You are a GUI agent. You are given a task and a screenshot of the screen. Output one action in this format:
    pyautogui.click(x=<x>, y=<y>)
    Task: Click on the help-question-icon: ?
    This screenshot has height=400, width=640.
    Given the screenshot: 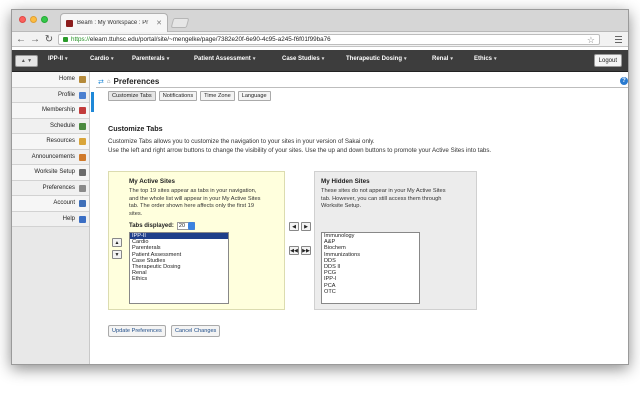 What is the action you would take?
    pyautogui.click(x=624, y=81)
    